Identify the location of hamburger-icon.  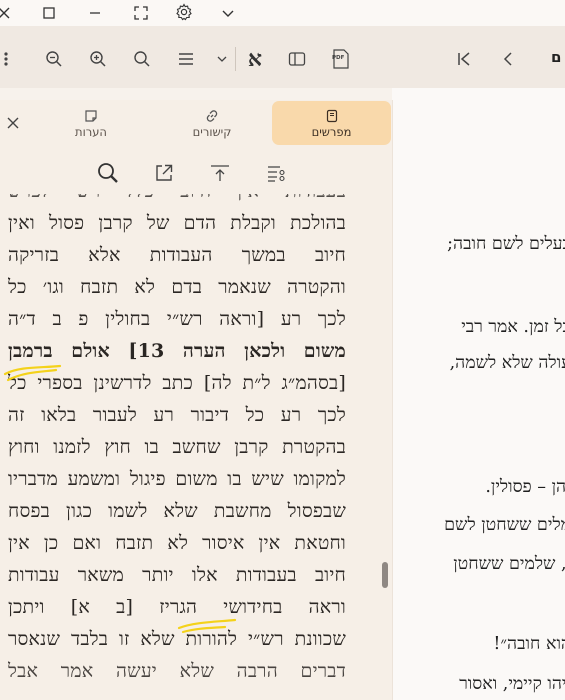
(186, 59).